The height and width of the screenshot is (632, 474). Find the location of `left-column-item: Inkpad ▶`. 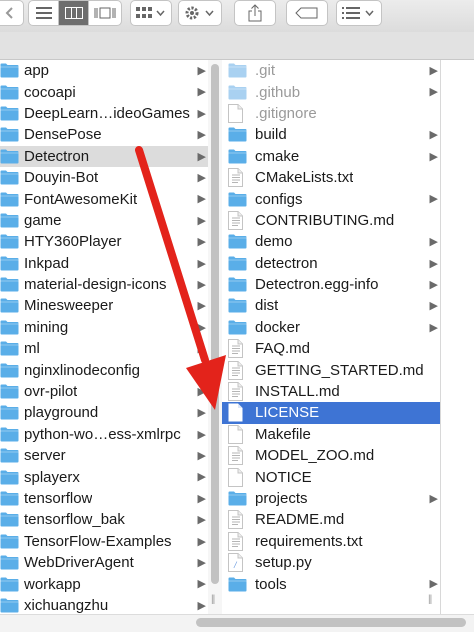

left-column-item: Inkpad ▶ is located at coordinates (104, 263).